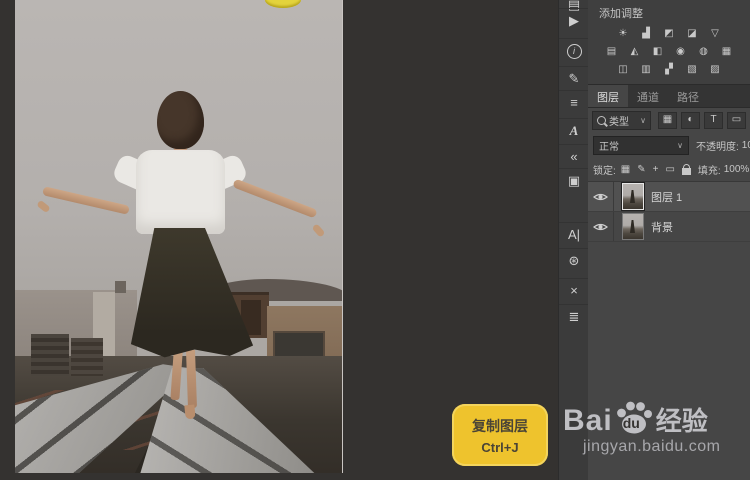 The width and height of the screenshot is (750, 480). I want to click on adjustments-row: ▤ ◭ ◧ ◉ ◍ ▦, so click(669, 51).